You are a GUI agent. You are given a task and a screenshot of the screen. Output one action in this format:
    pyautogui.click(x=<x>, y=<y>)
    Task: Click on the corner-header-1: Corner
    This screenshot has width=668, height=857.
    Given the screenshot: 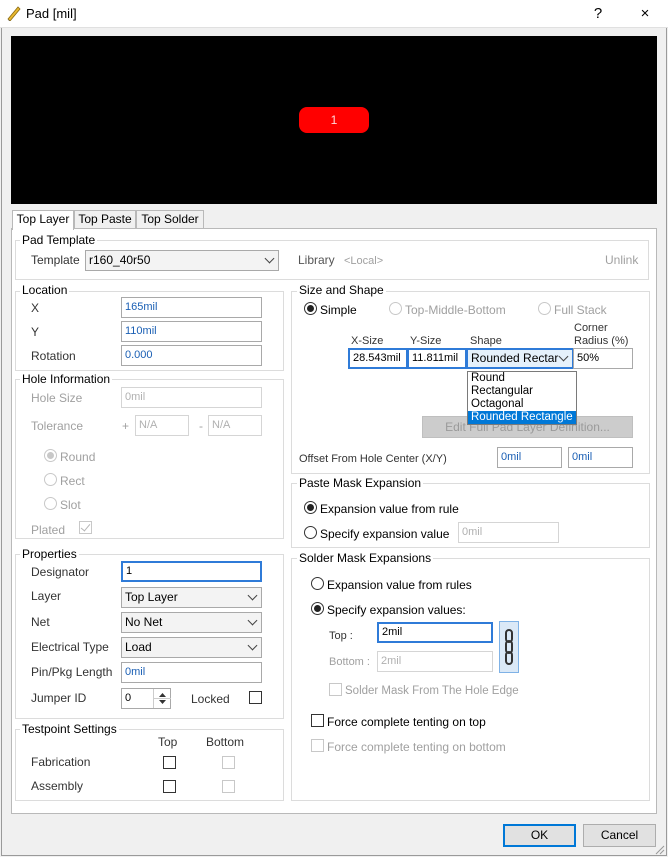 What is the action you would take?
    pyautogui.click(x=591, y=328)
    